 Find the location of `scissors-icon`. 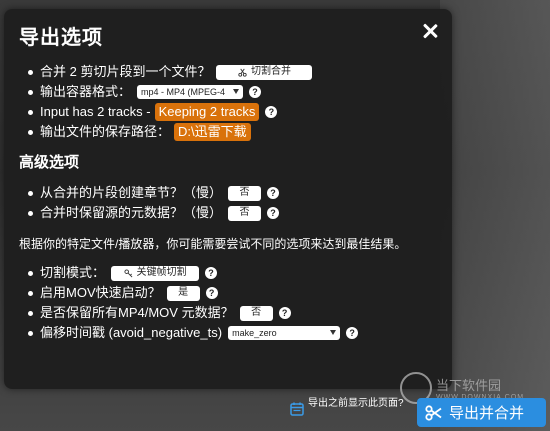

scissors-icon is located at coordinates (433, 412).